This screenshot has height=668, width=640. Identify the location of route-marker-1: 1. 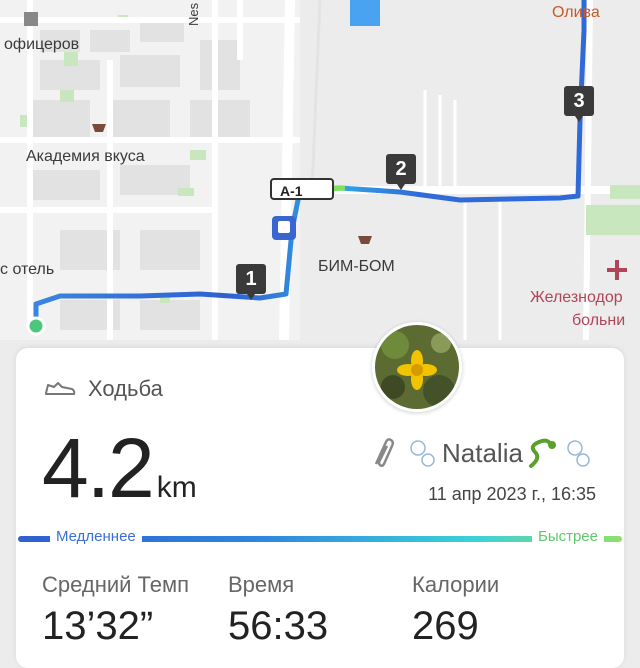
(251, 282).